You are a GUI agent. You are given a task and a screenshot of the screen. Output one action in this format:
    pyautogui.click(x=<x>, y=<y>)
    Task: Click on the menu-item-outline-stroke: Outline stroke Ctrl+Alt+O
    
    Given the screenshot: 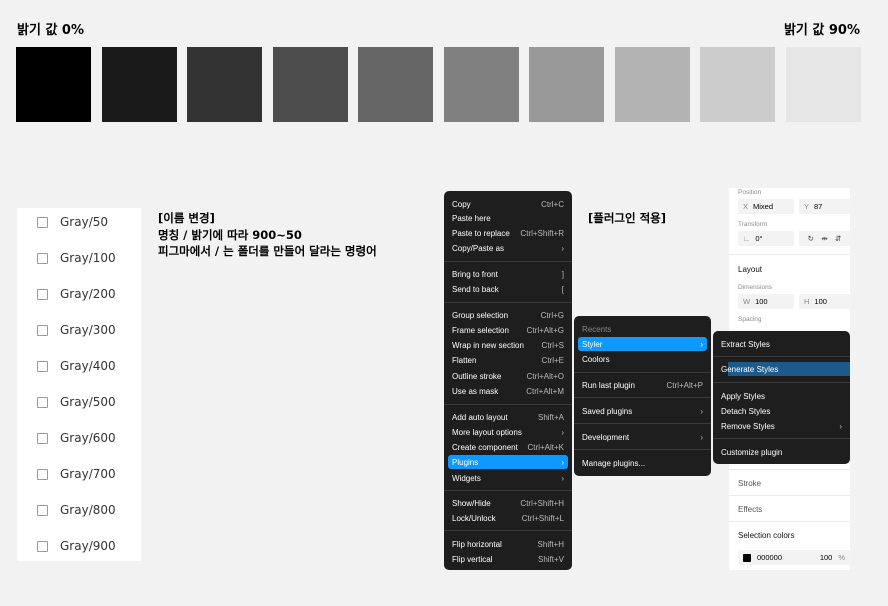 What is the action you would take?
    pyautogui.click(x=508, y=376)
    